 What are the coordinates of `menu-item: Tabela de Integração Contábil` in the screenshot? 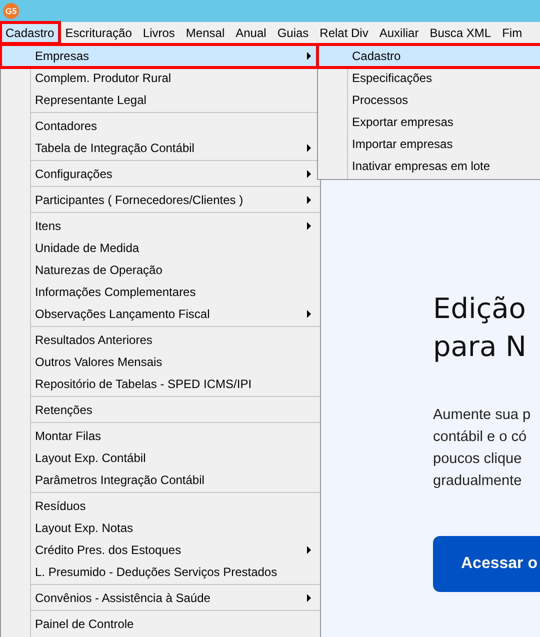 It's located at (160, 148).